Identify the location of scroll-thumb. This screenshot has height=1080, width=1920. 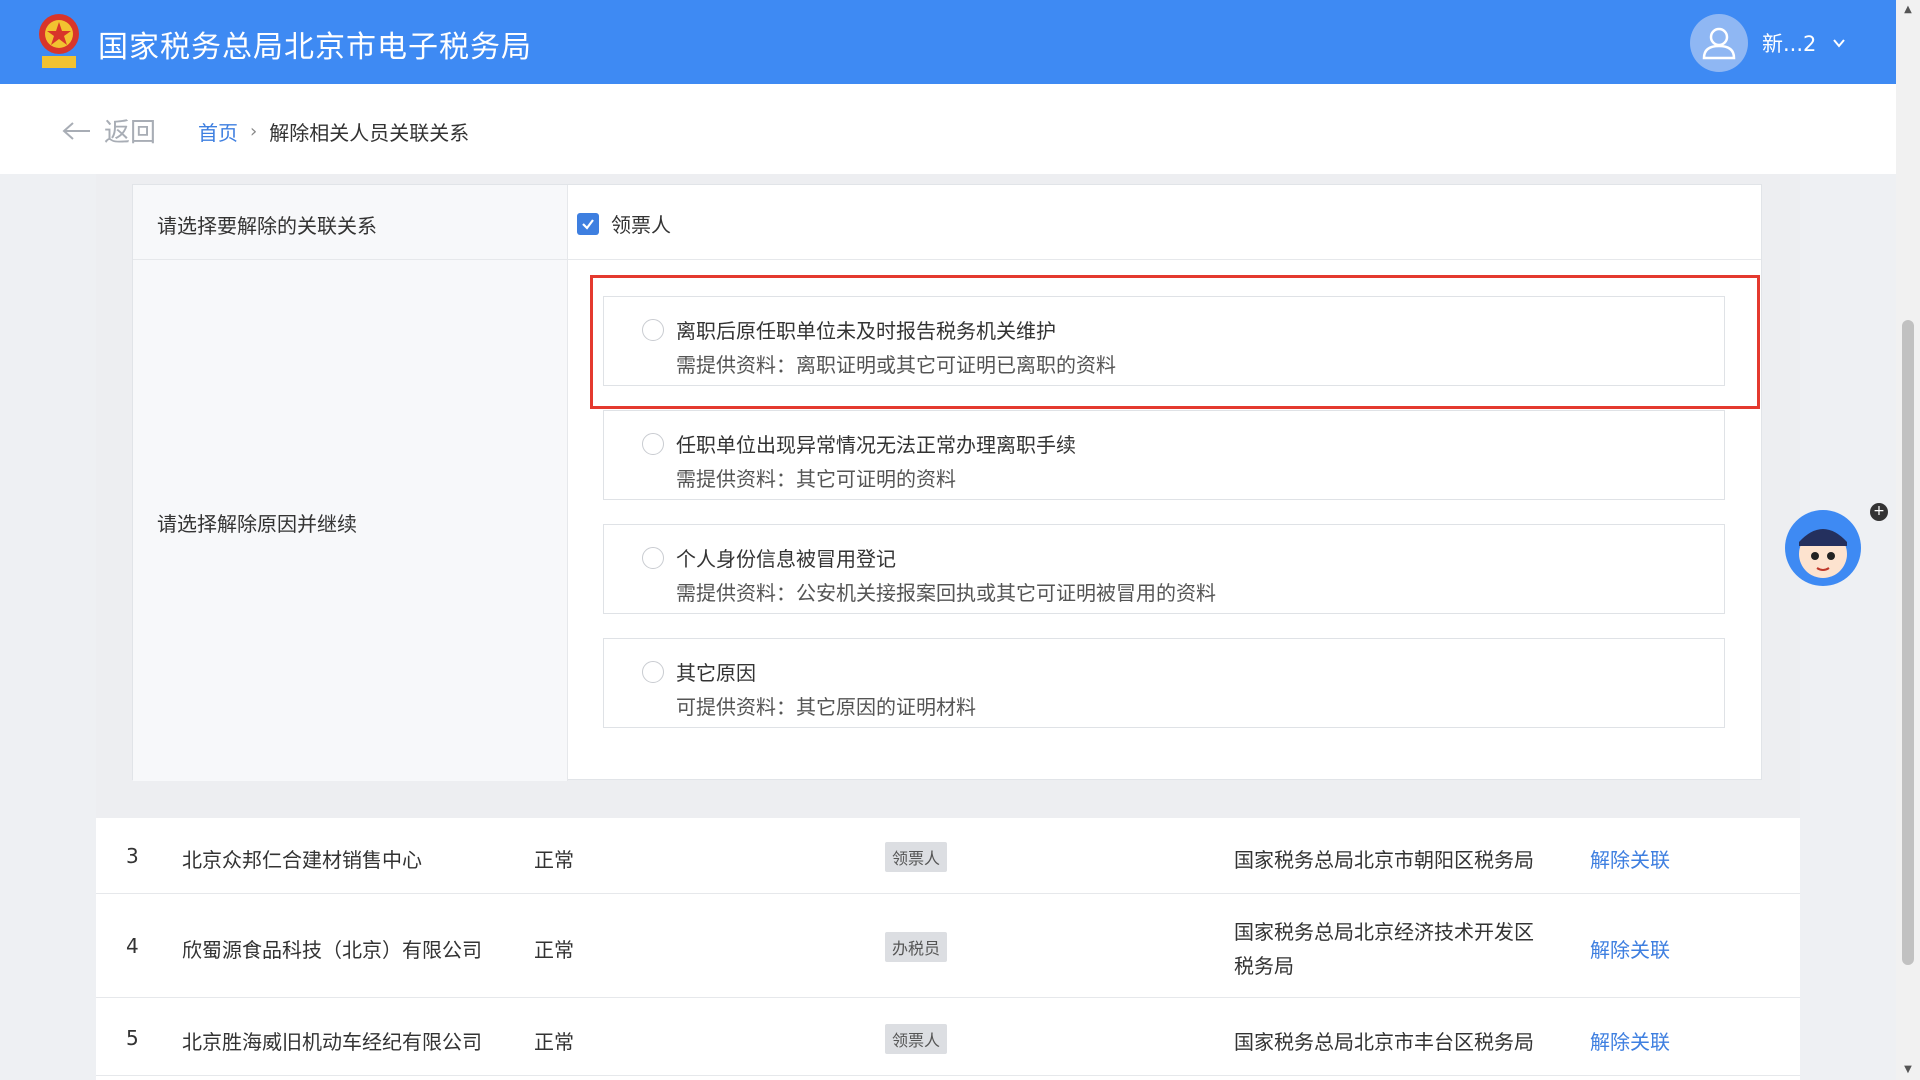
(1908, 642).